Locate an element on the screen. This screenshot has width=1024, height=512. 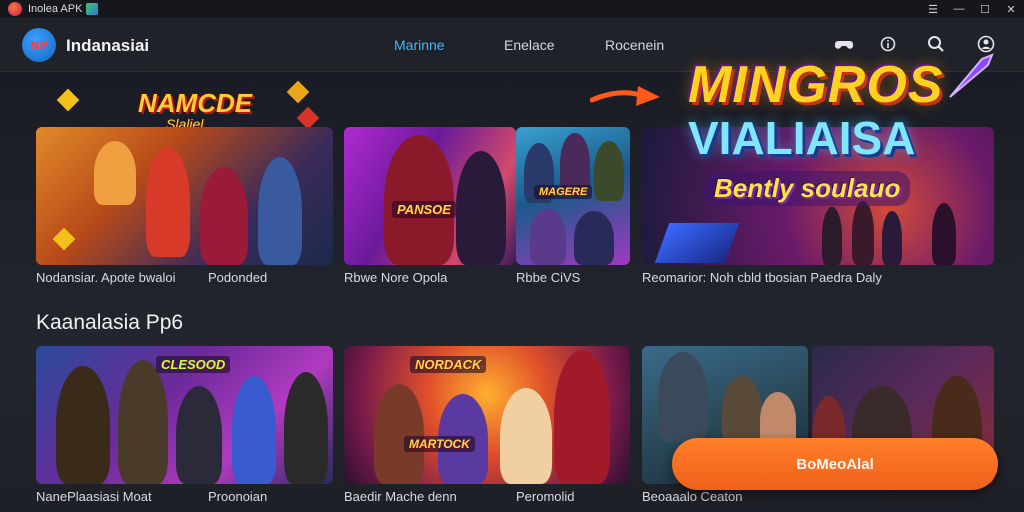
game-card: CLESOOD is located at coordinates (184, 415).